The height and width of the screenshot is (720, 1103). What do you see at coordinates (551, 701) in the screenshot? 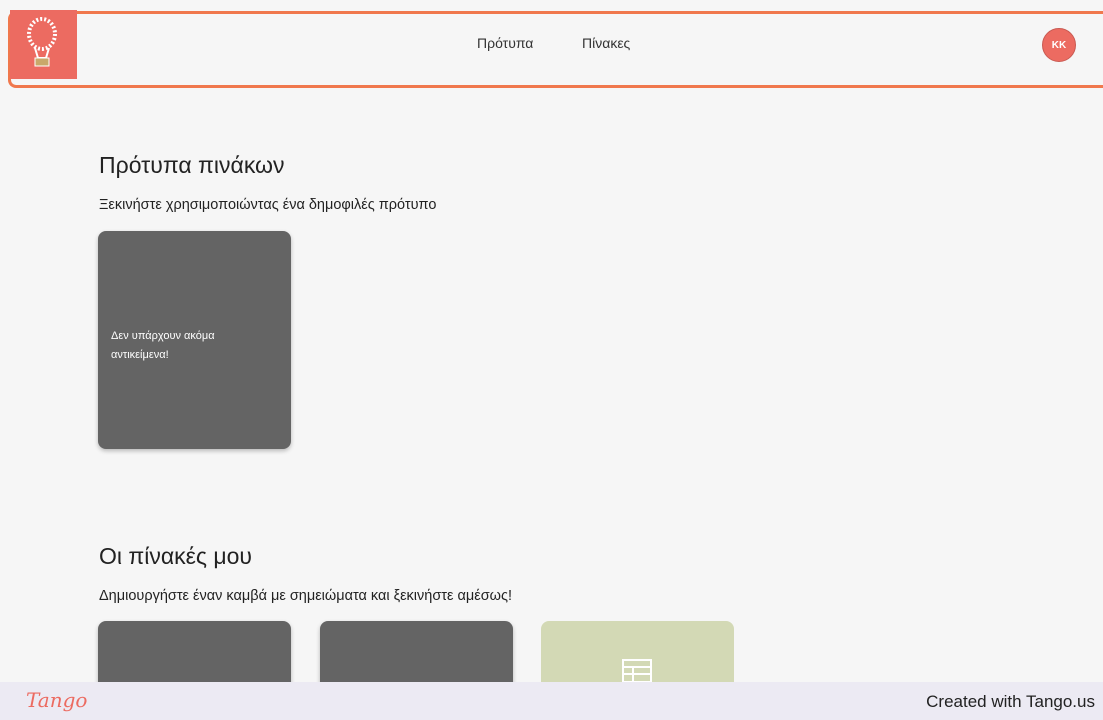
I see `footer-bar: Tango Created with Tango.us` at bounding box center [551, 701].